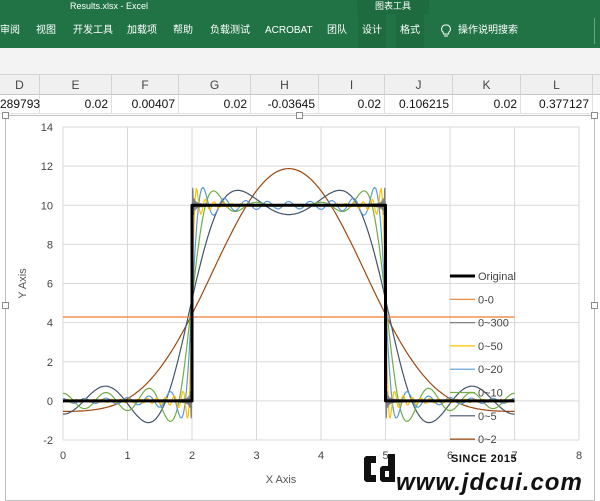  Describe the element at coordinates (487, 85) in the screenshot. I see `column-header-k: K` at that location.